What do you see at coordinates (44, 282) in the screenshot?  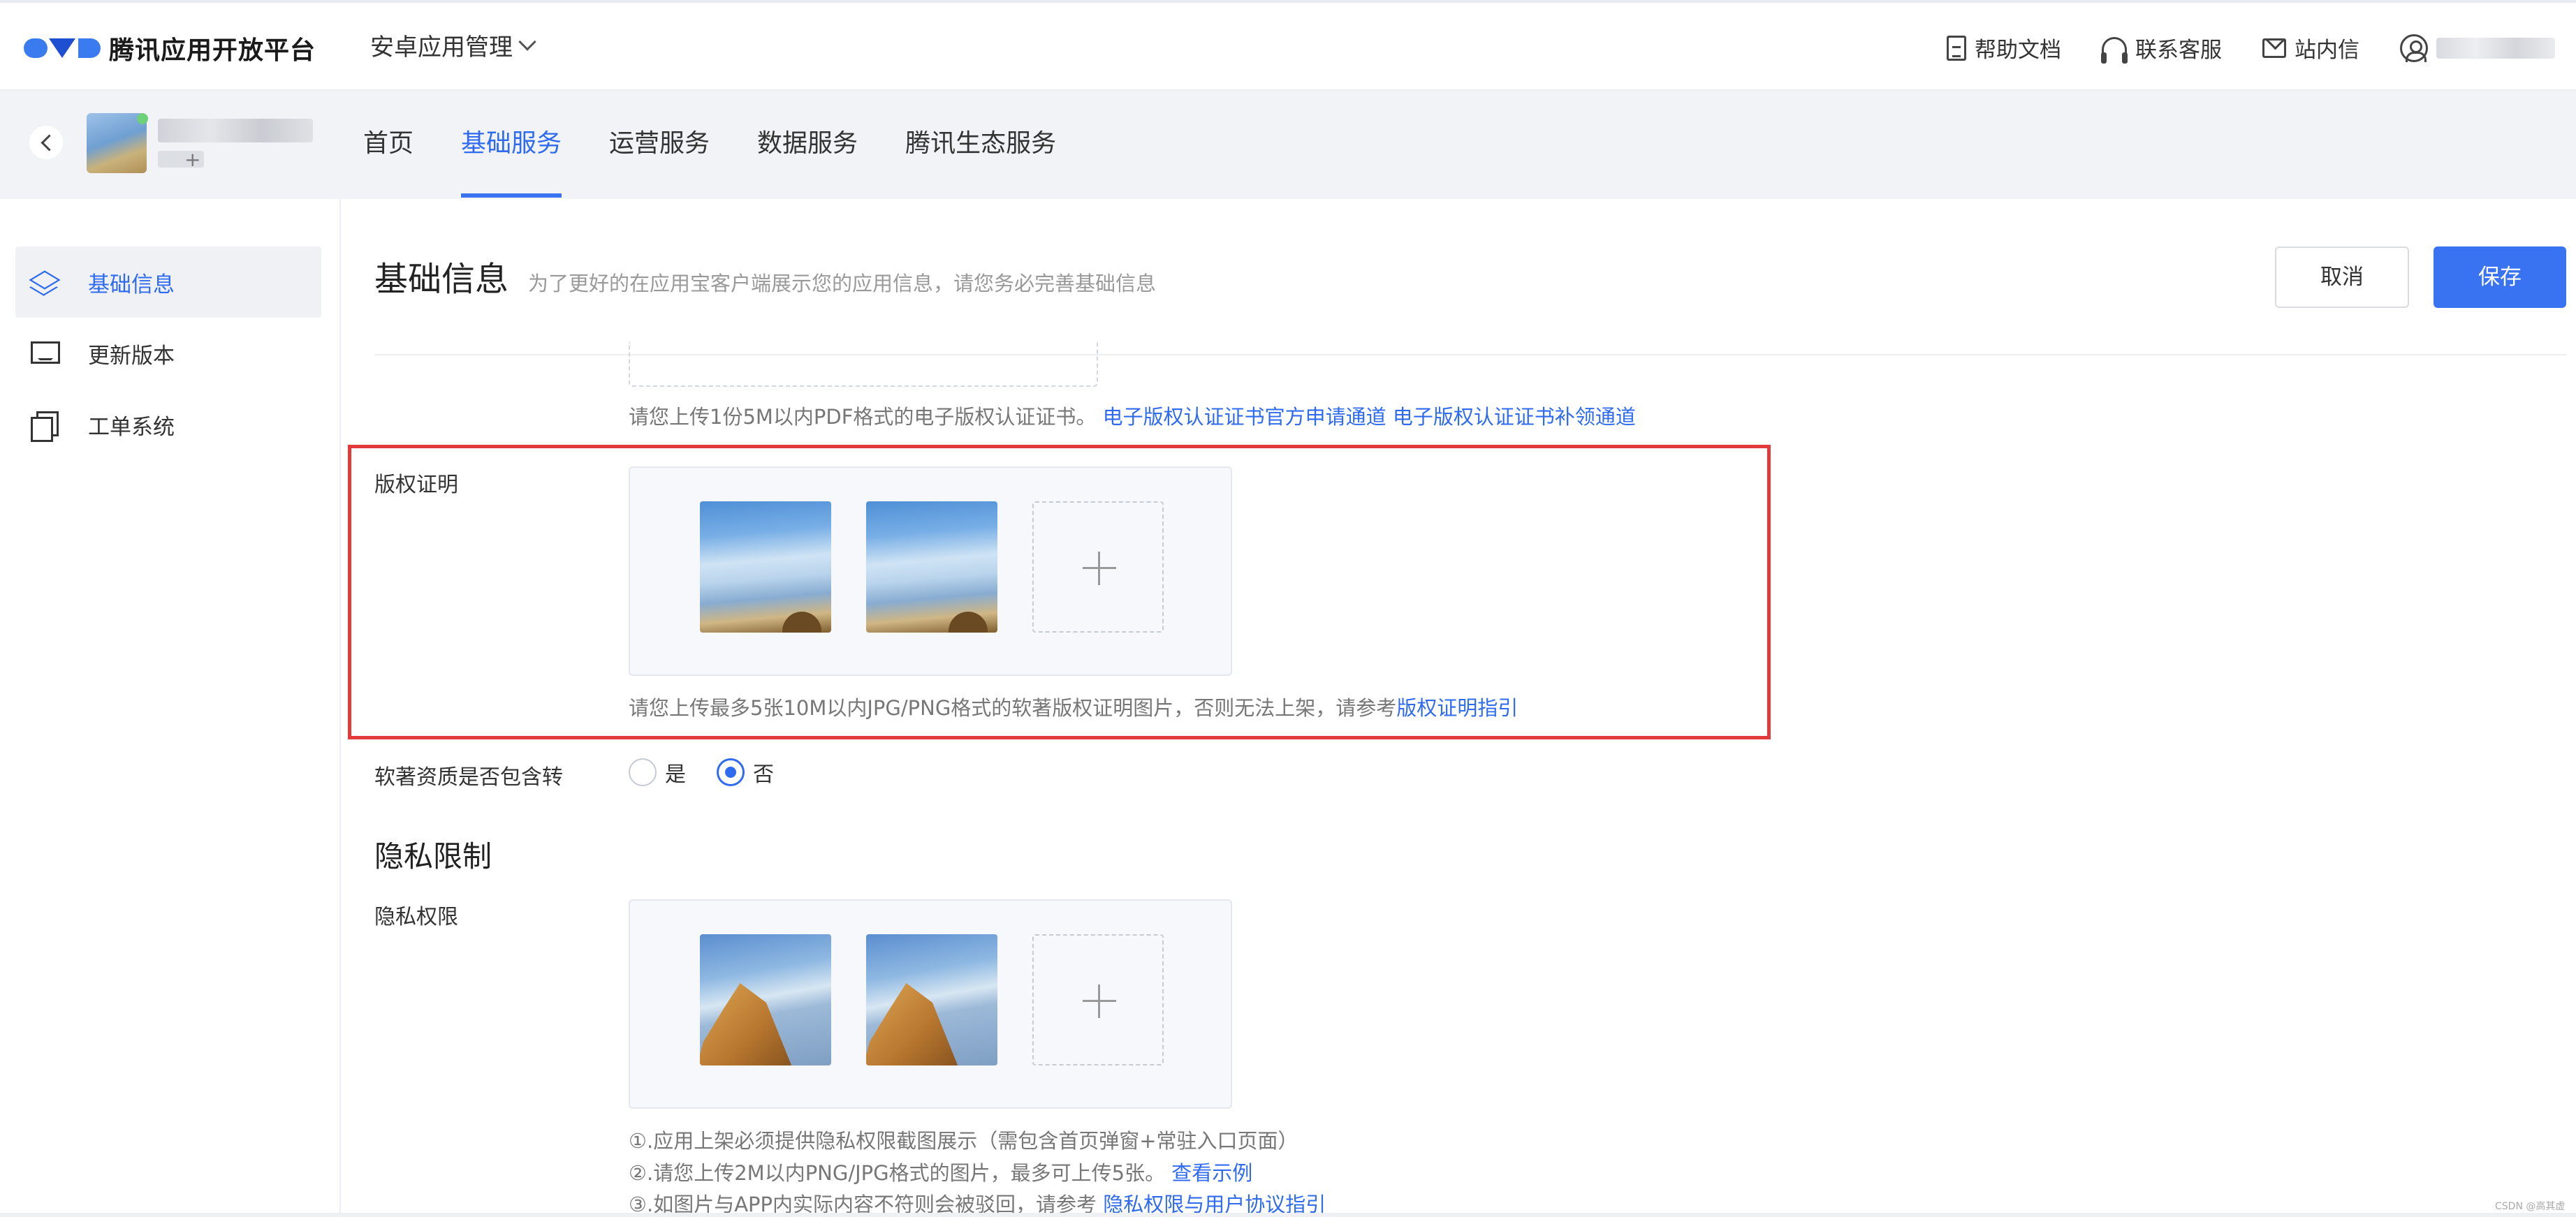 I see `layers-icon` at bounding box center [44, 282].